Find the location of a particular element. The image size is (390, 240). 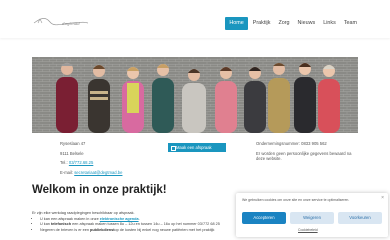

cookie-policy-link: Cookiebeleid is located at coordinates (308, 230).